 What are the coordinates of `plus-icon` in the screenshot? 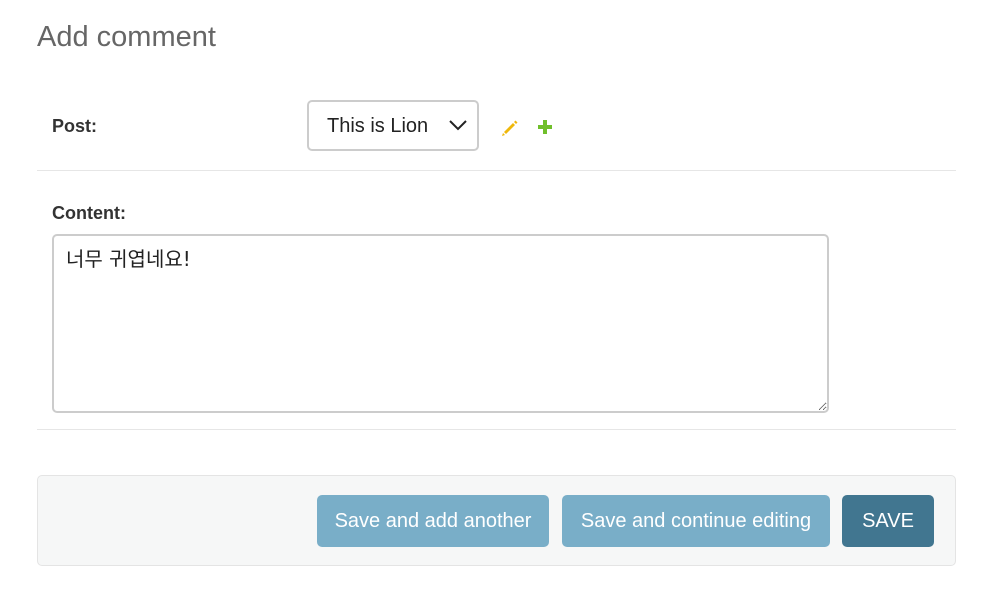 It's located at (545, 127).